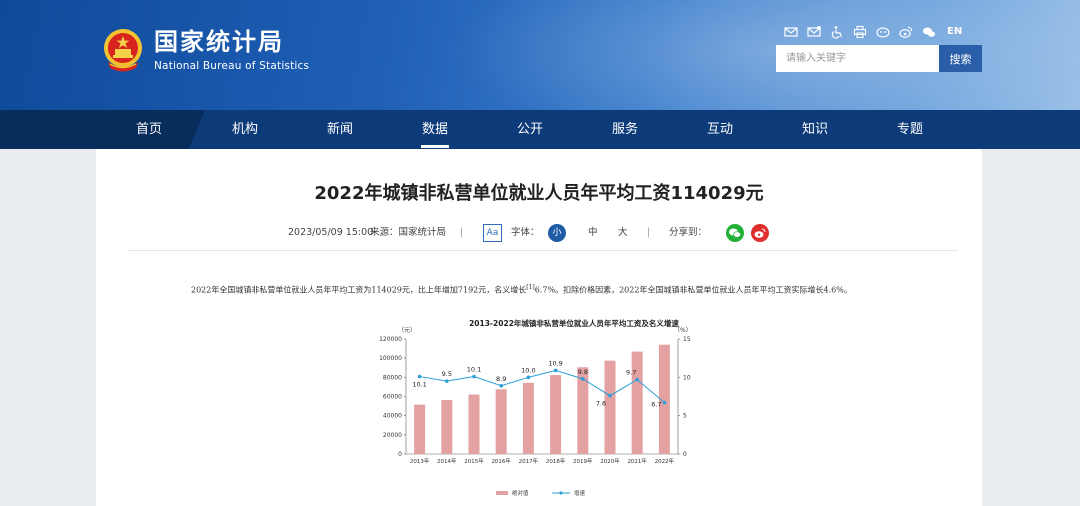 The height and width of the screenshot is (506, 1080). Describe the element at coordinates (502, 493) in the screenshot. I see `legend-bar-swatch` at that location.